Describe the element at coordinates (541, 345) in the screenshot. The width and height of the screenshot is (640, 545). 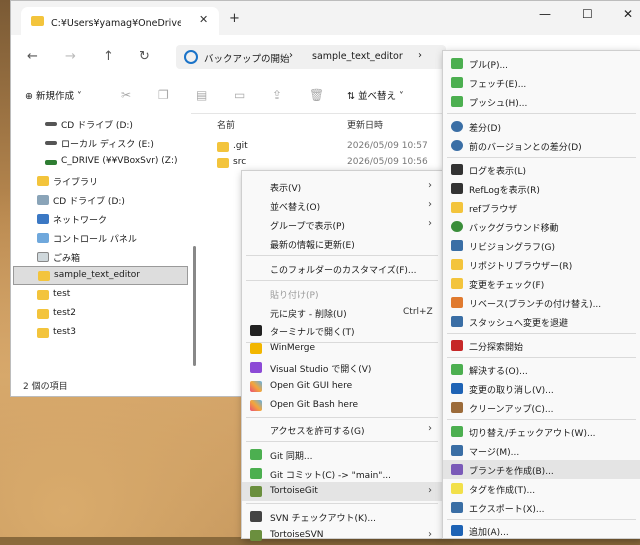
I see `menu-item-bisect: 二分探索開始` at that location.